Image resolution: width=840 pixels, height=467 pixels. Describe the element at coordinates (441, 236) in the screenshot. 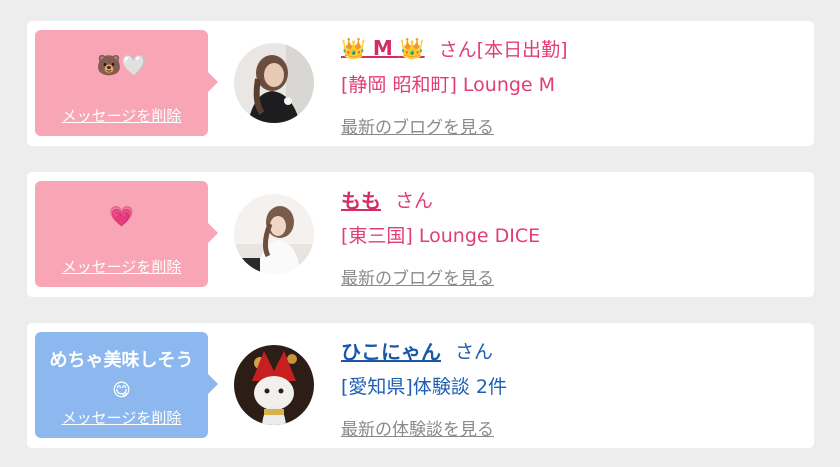

I see `shop-label: [東三国] Lounge DICE` at that location.